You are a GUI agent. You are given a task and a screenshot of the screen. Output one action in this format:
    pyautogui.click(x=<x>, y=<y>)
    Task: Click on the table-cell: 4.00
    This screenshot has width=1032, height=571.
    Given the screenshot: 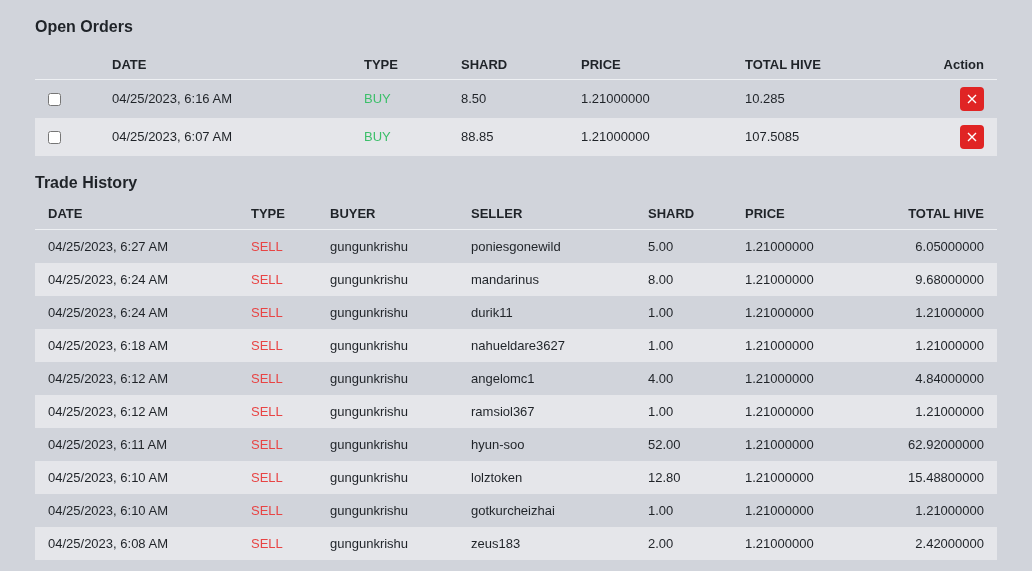 What is the action you would take?
    pyautogui.click(x=661, y=378)
    